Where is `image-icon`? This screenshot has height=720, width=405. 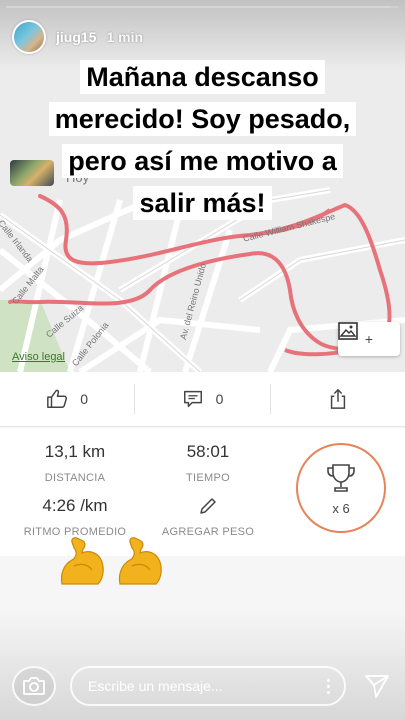
image-icon is located at coordinates (348, 331).